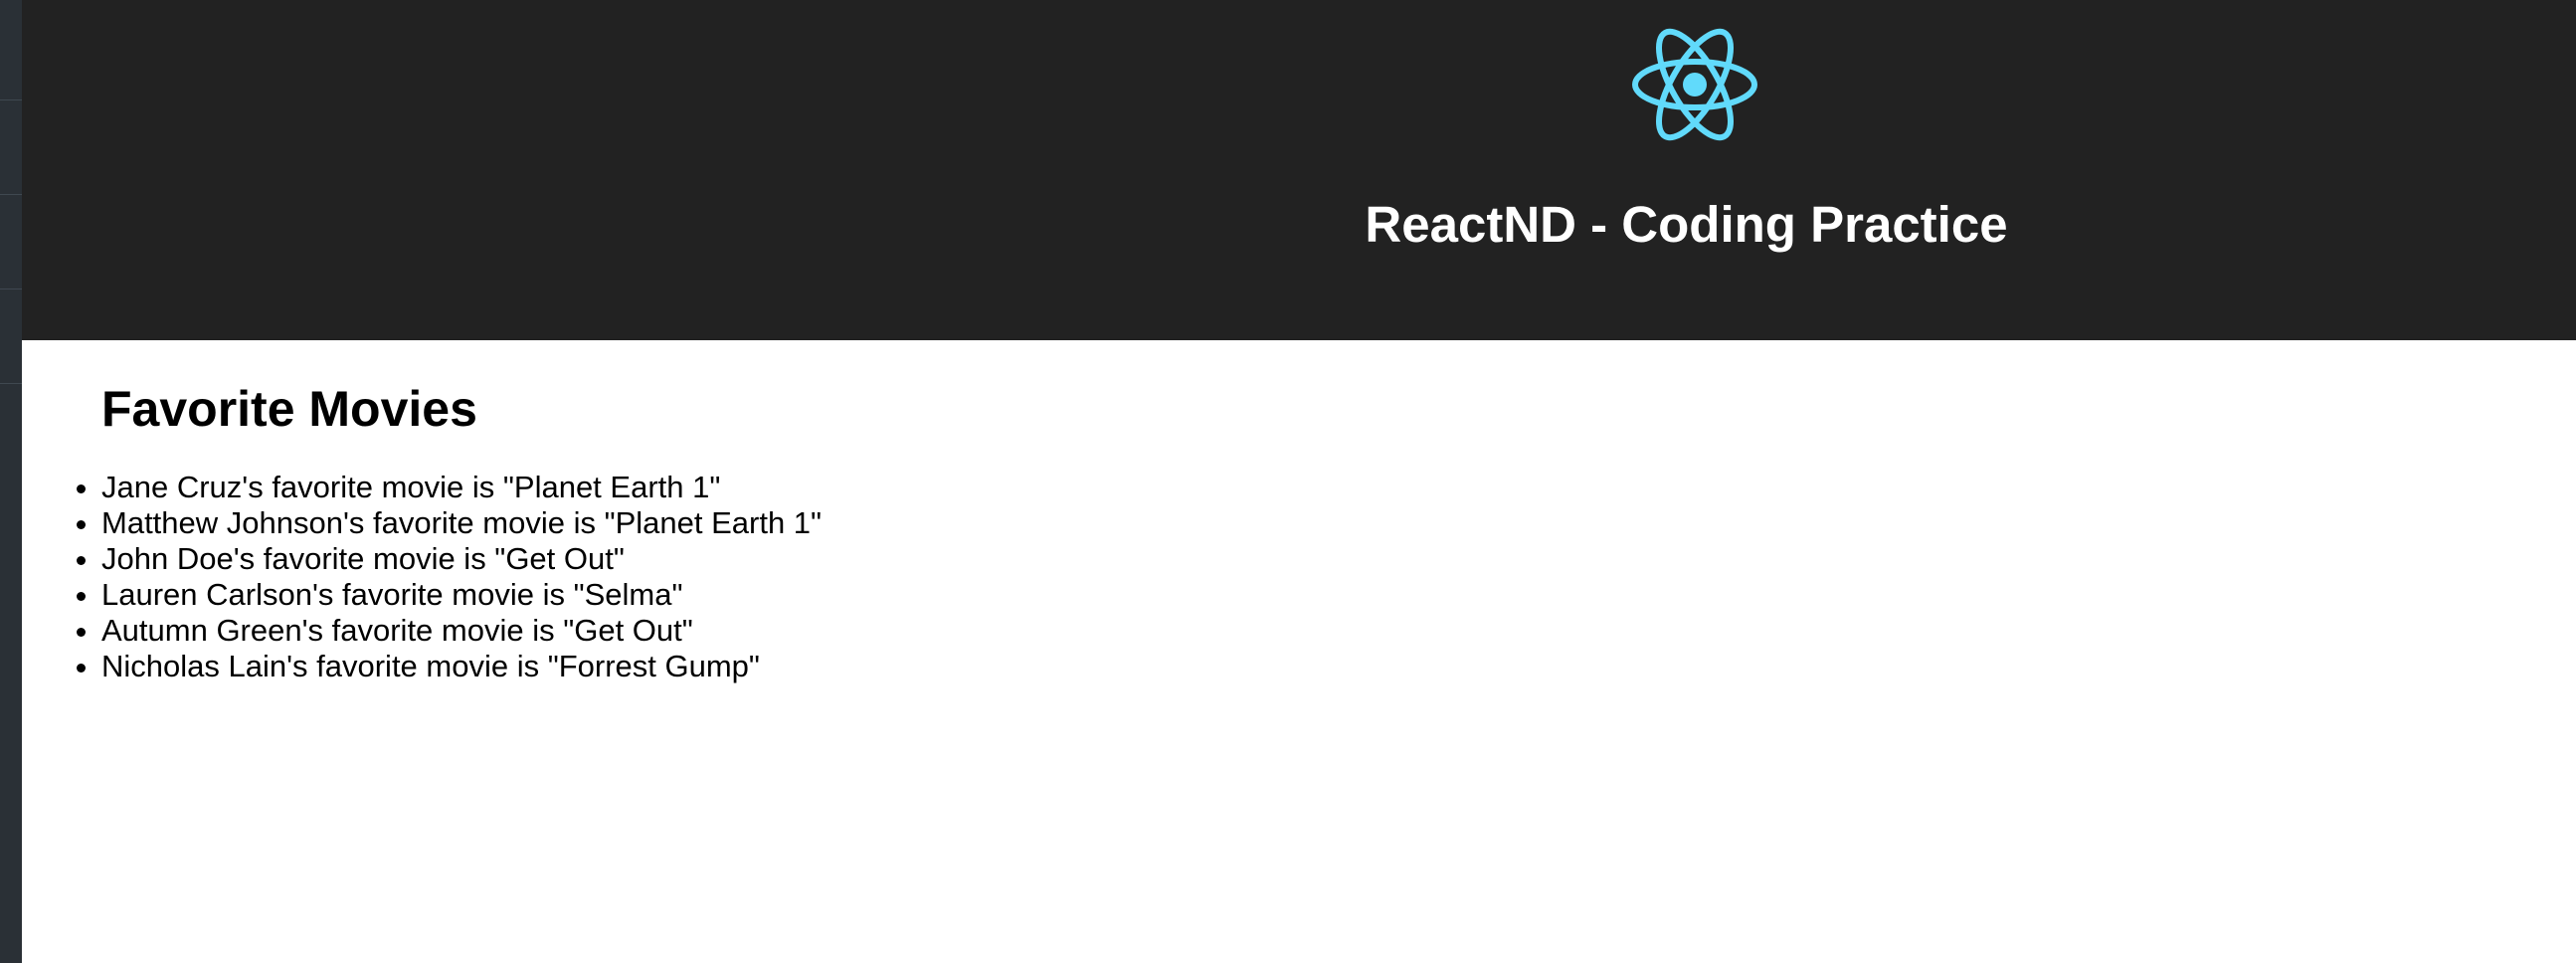 This screenshot has width=2576, height=963. I want to click on favorite-movies-heading: Favorite Movies, so click(289, 409).